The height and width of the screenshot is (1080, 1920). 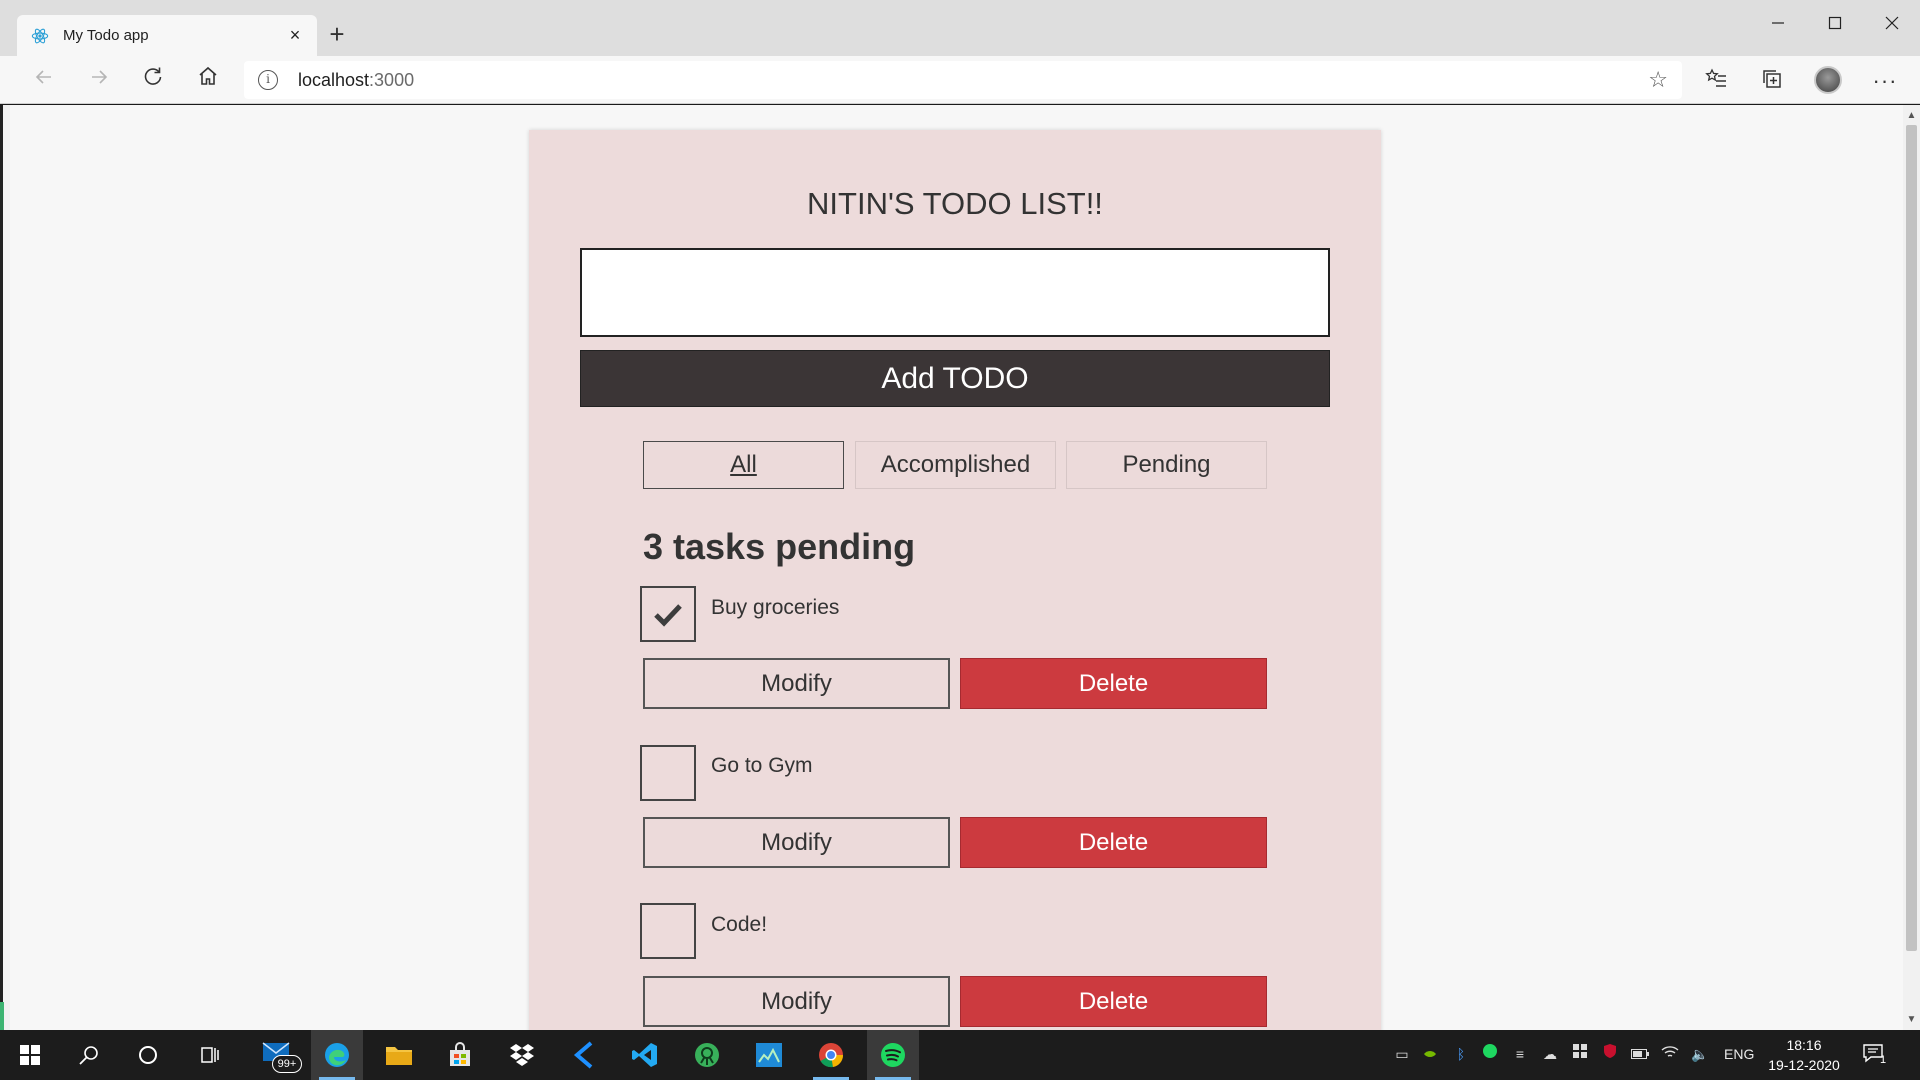 I want to click on vscode-icon, so click(x=644, y=1055).